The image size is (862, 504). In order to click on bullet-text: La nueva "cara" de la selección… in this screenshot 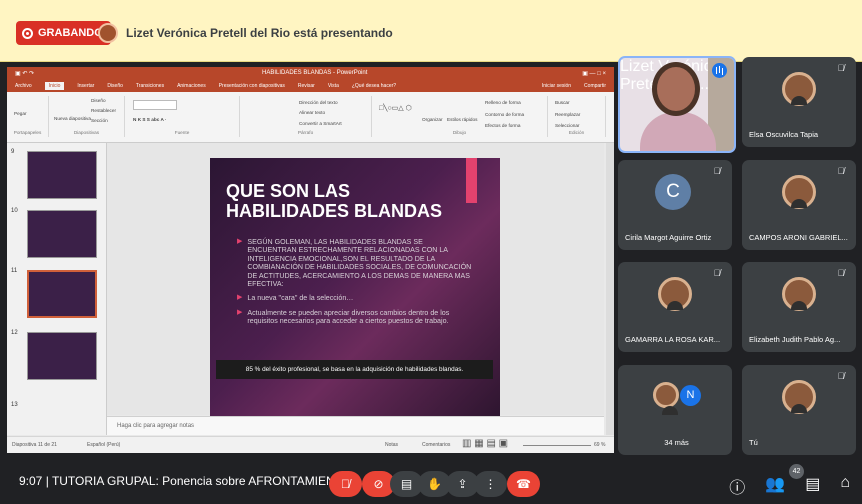, I will do `click(300, 298)`.